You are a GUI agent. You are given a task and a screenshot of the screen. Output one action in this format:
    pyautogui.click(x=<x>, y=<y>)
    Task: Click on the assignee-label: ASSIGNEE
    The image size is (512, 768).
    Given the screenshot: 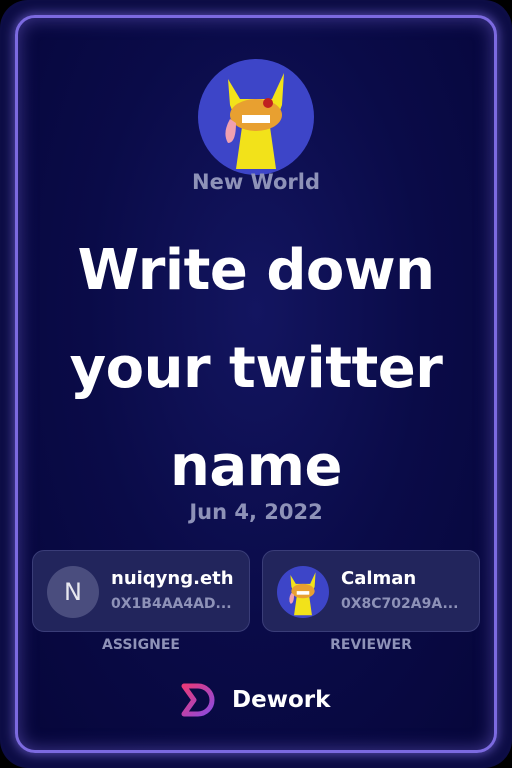 What is the action you would take?
    pyautogui.click(x=141, y=645)
    